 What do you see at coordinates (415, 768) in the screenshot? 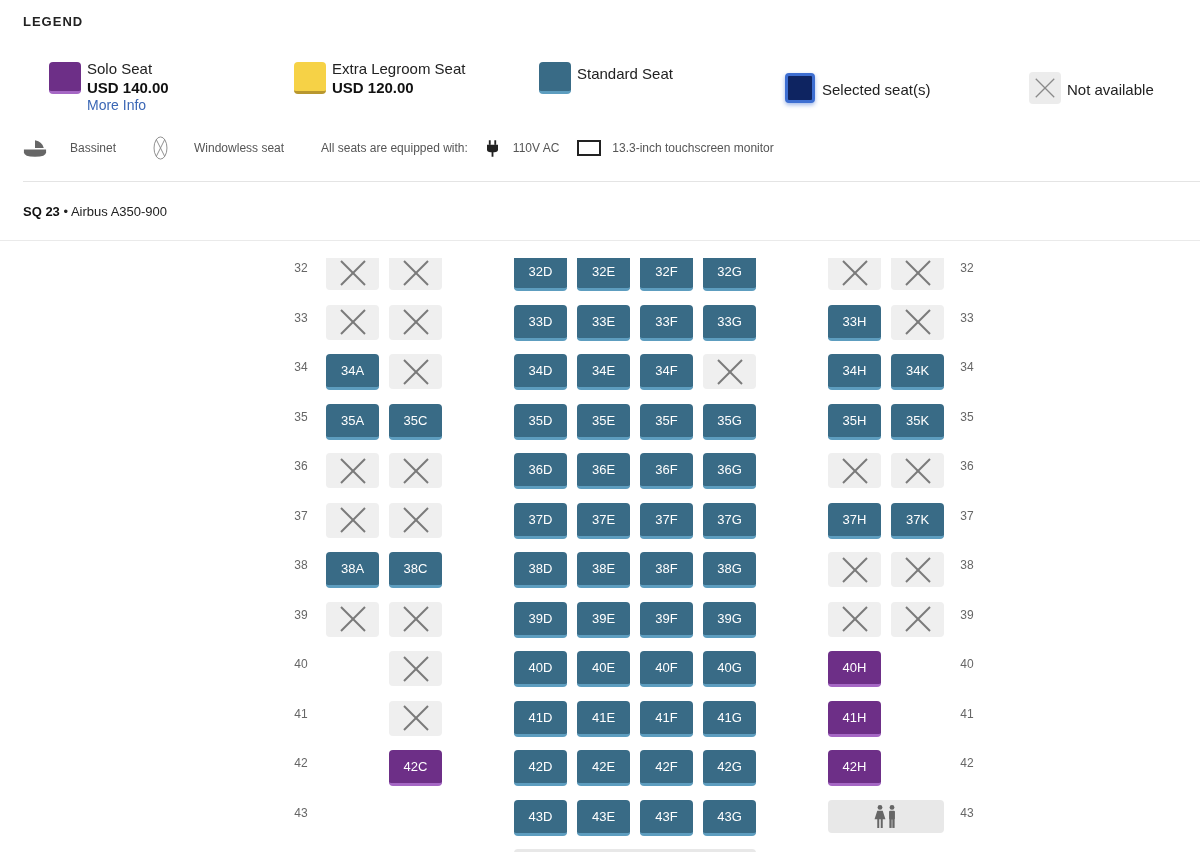
I see `seat-button: 42C` at bounding box center [415, 768].